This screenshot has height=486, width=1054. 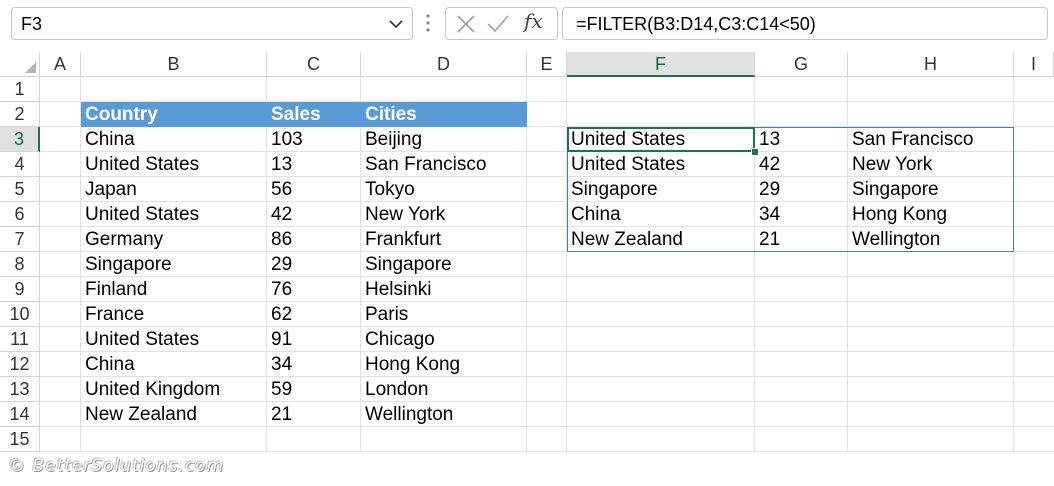 What do you see at coordinates (20, 139) in the screenshot?
I see `row-header-3: 3` at bounding box center [20, 139].